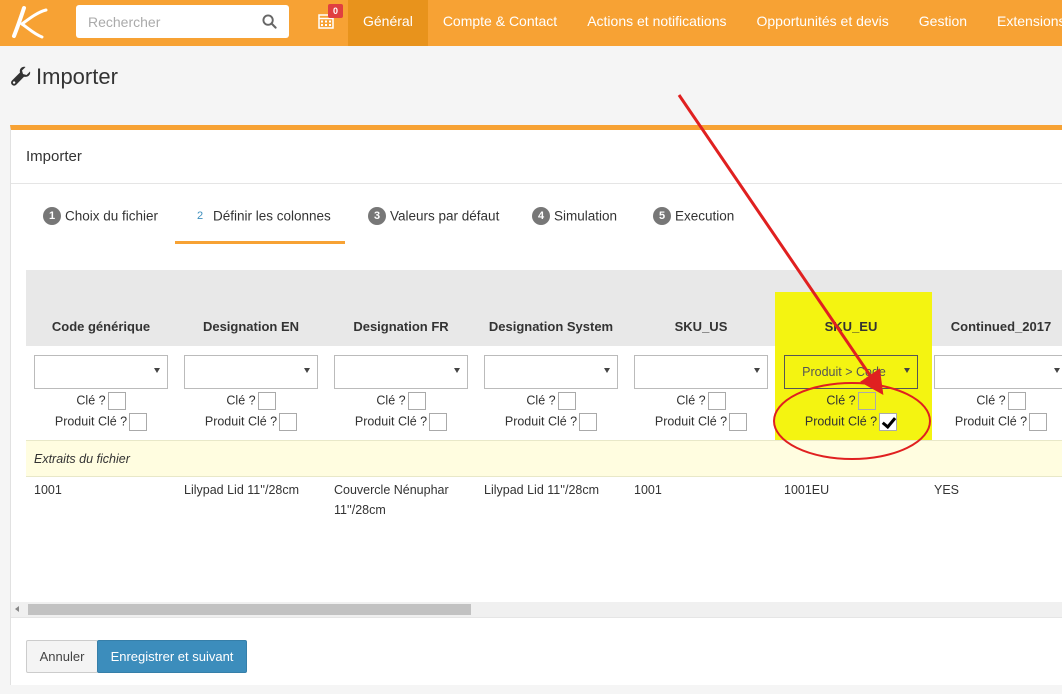 This screenshot has height=694, width=1062. Describe the element at coordinates (260, 225) in the screenshot. I see `step-definir-colonnes: 2 Définir les colonnes` at that location.